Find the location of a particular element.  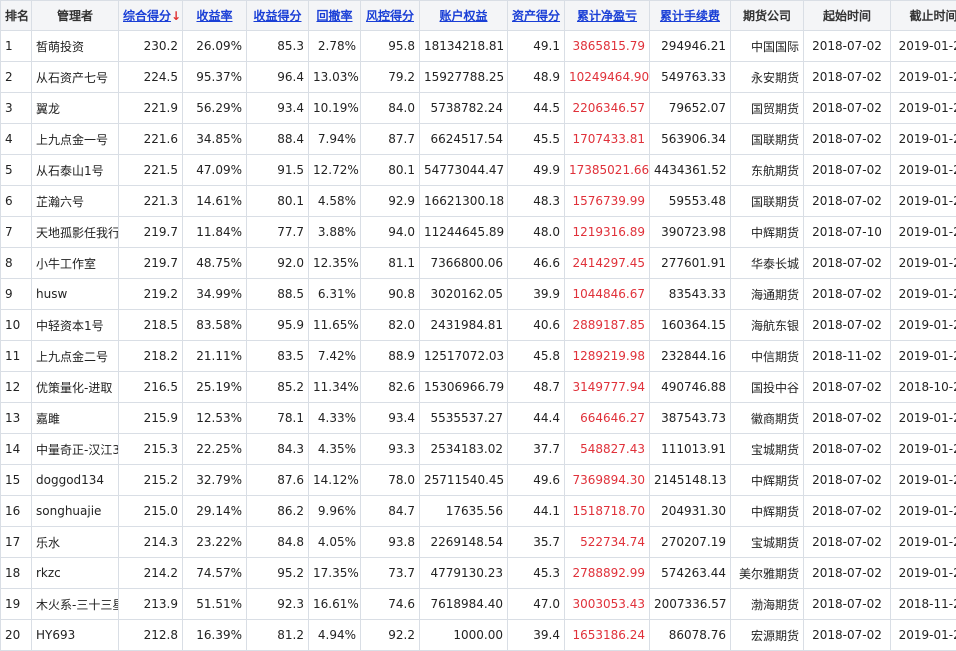

risk-score-cell: 93.3 is located at coordinates (390, 449).